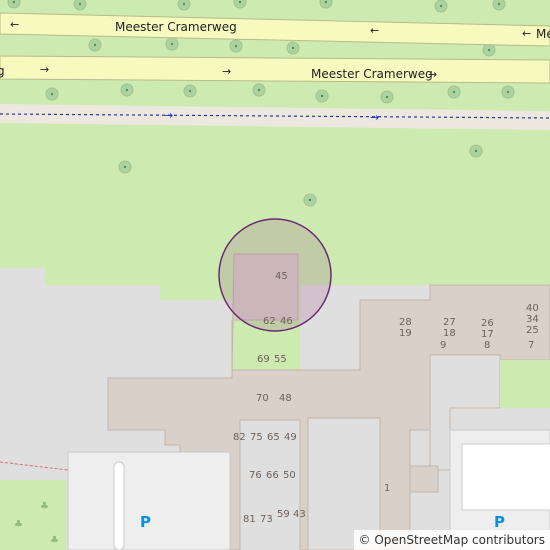 Image resolution: width=550 pixels, height=550 pixels. What do you see at coordinates (531, 345) in the screenshot?
I see `house-number: 7` at bounding box center [531, 345].